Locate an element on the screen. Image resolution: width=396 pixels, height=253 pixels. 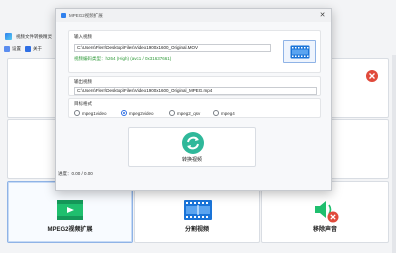
settings-icon is located at coordinates (7, 49).